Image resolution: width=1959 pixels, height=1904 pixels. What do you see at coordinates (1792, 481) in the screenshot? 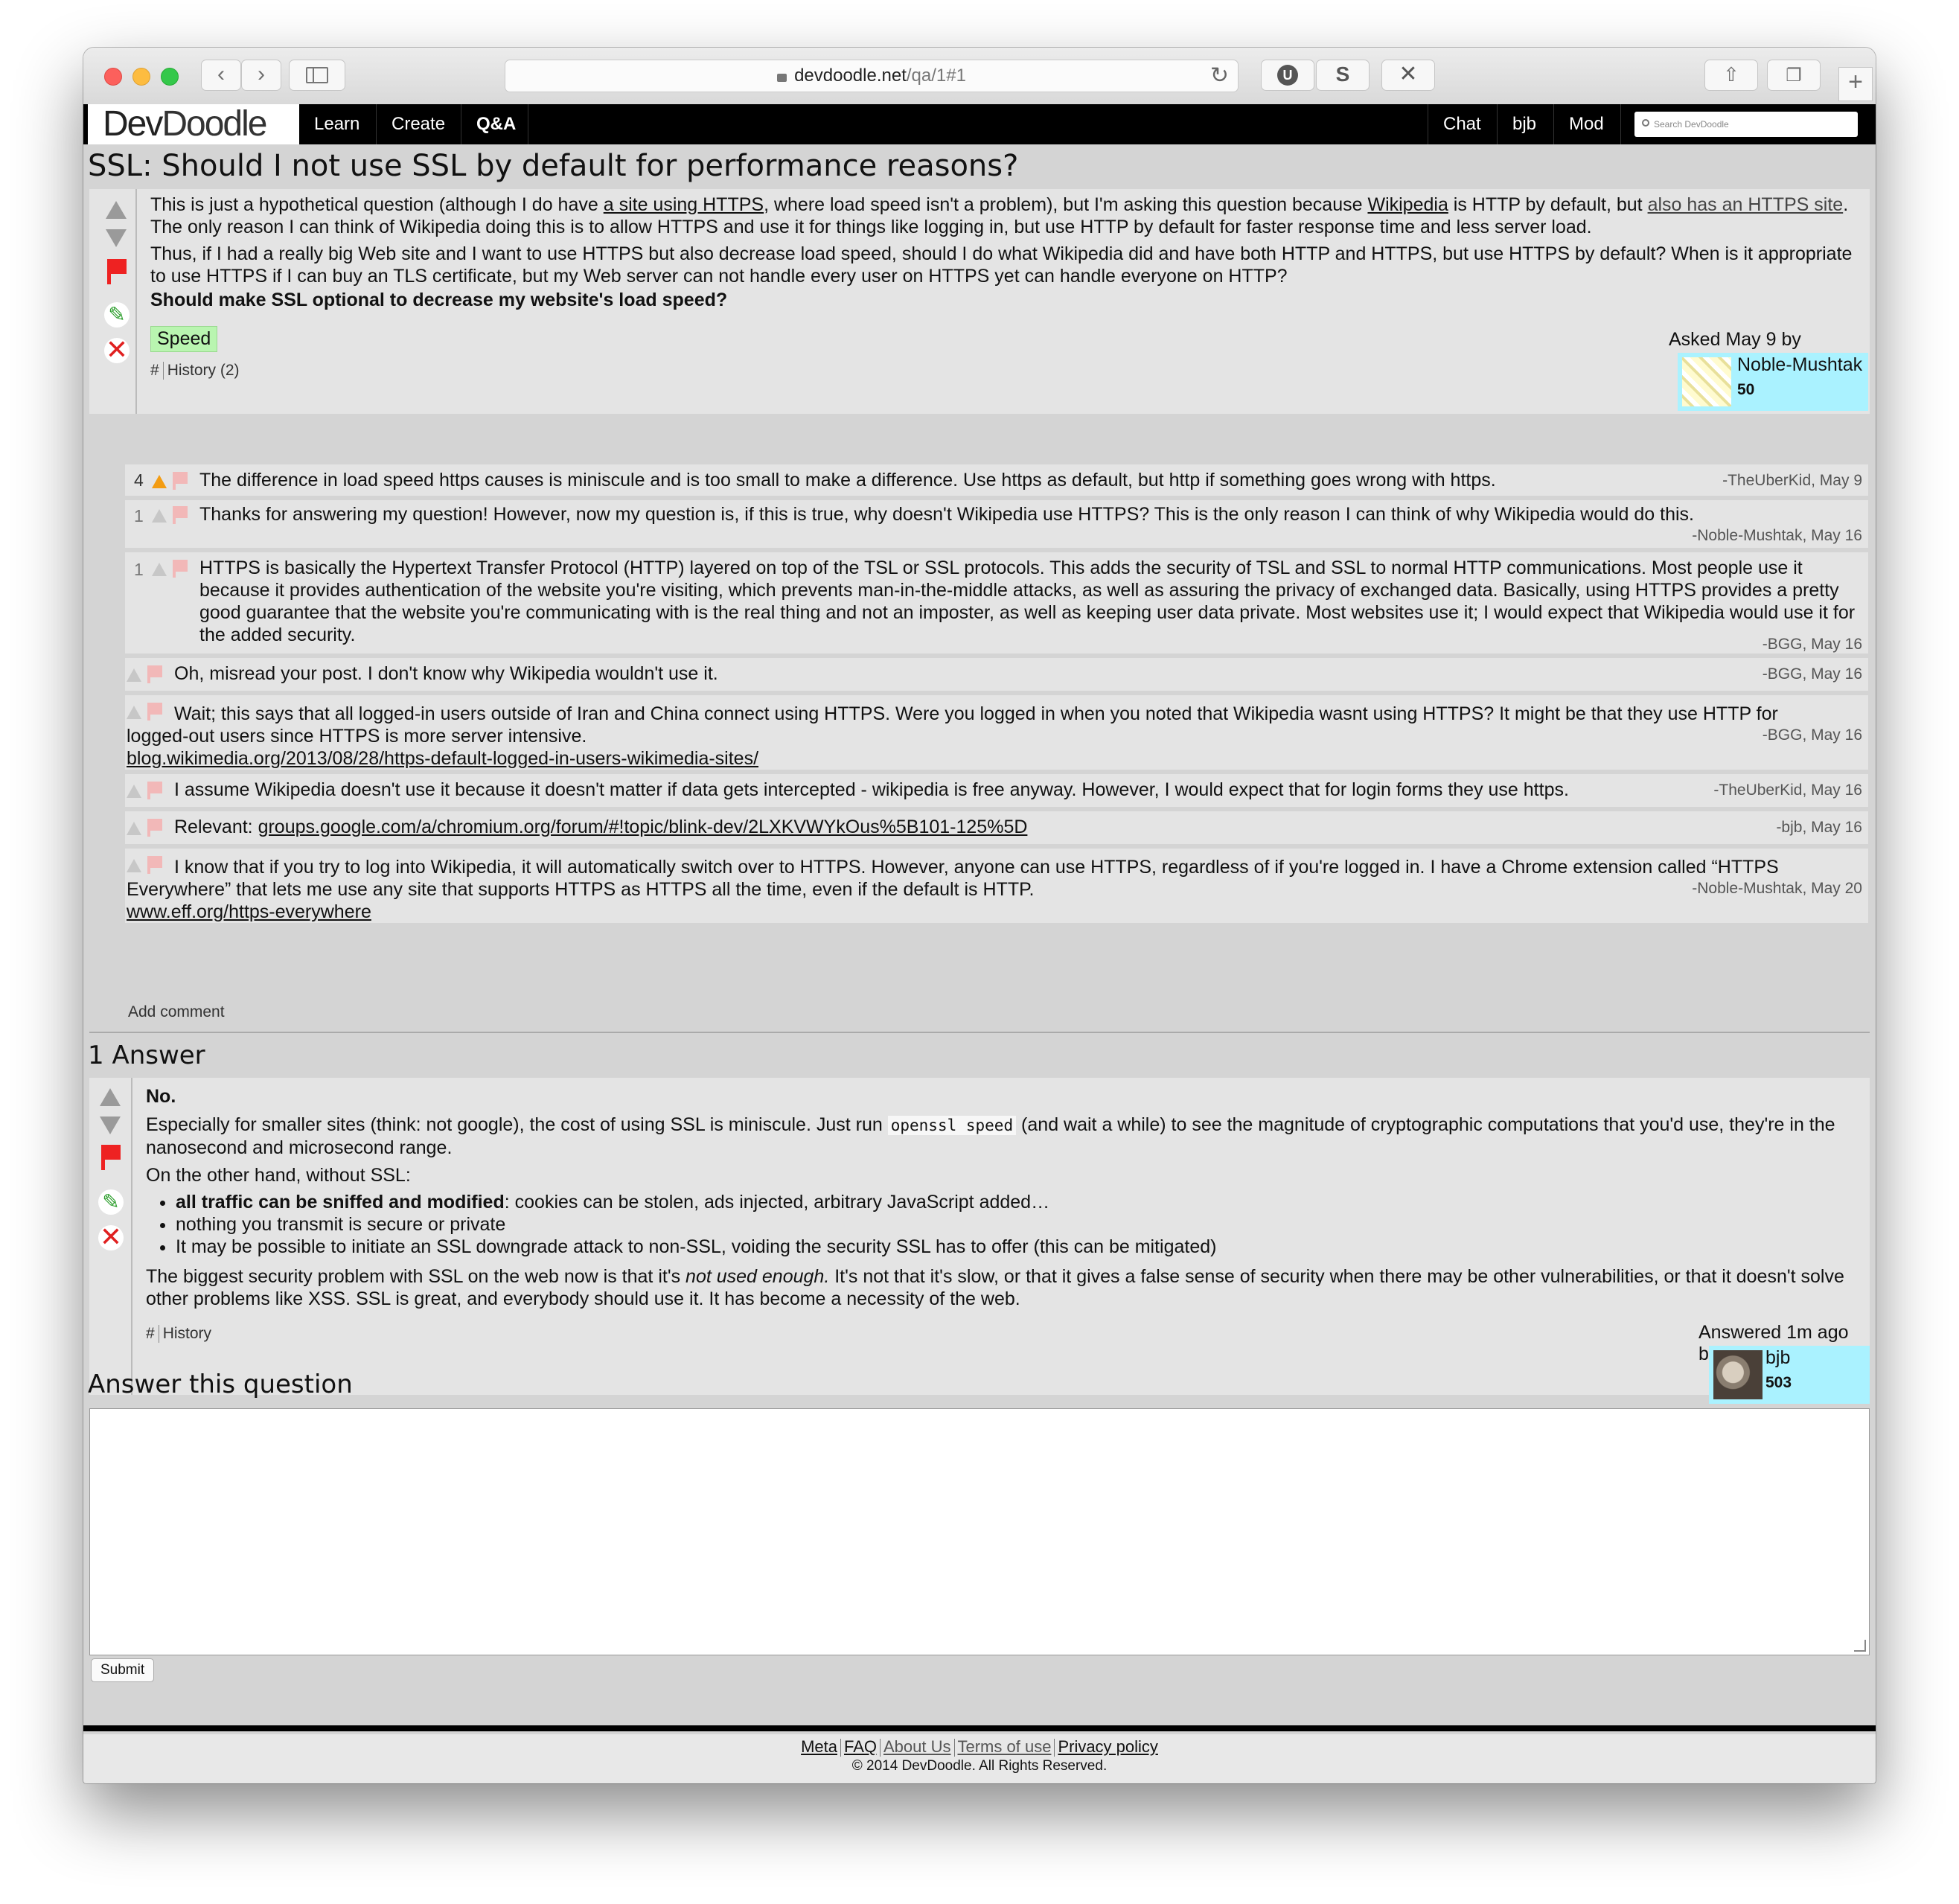
I see `comment-author: -TheUberKid, May 9` at bounding box center [1792, 481].